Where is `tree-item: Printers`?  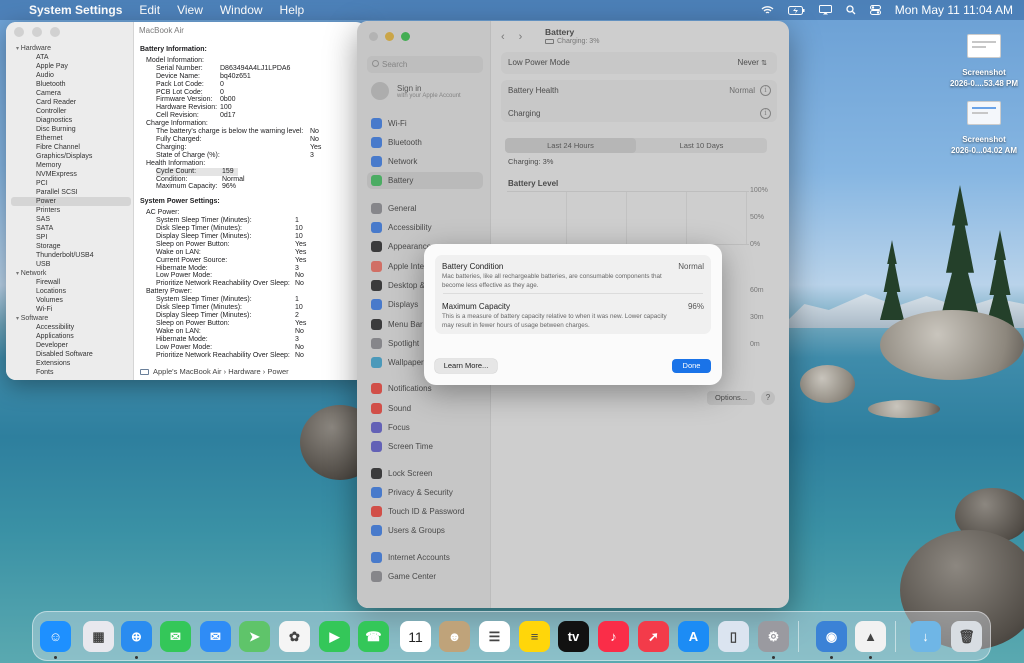 tree-item: Printers is located at coordinates (71, 210).